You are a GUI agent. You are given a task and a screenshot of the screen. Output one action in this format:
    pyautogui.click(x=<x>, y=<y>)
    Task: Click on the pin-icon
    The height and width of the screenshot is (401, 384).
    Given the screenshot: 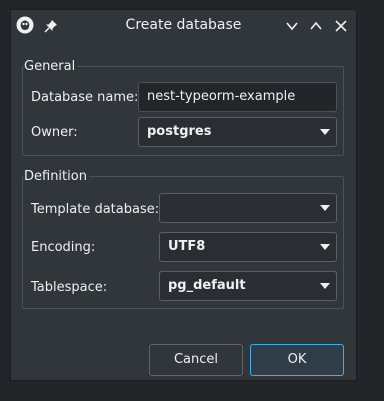 What is the action you would take?
    pyautogui.click(x=51, y=25)
    